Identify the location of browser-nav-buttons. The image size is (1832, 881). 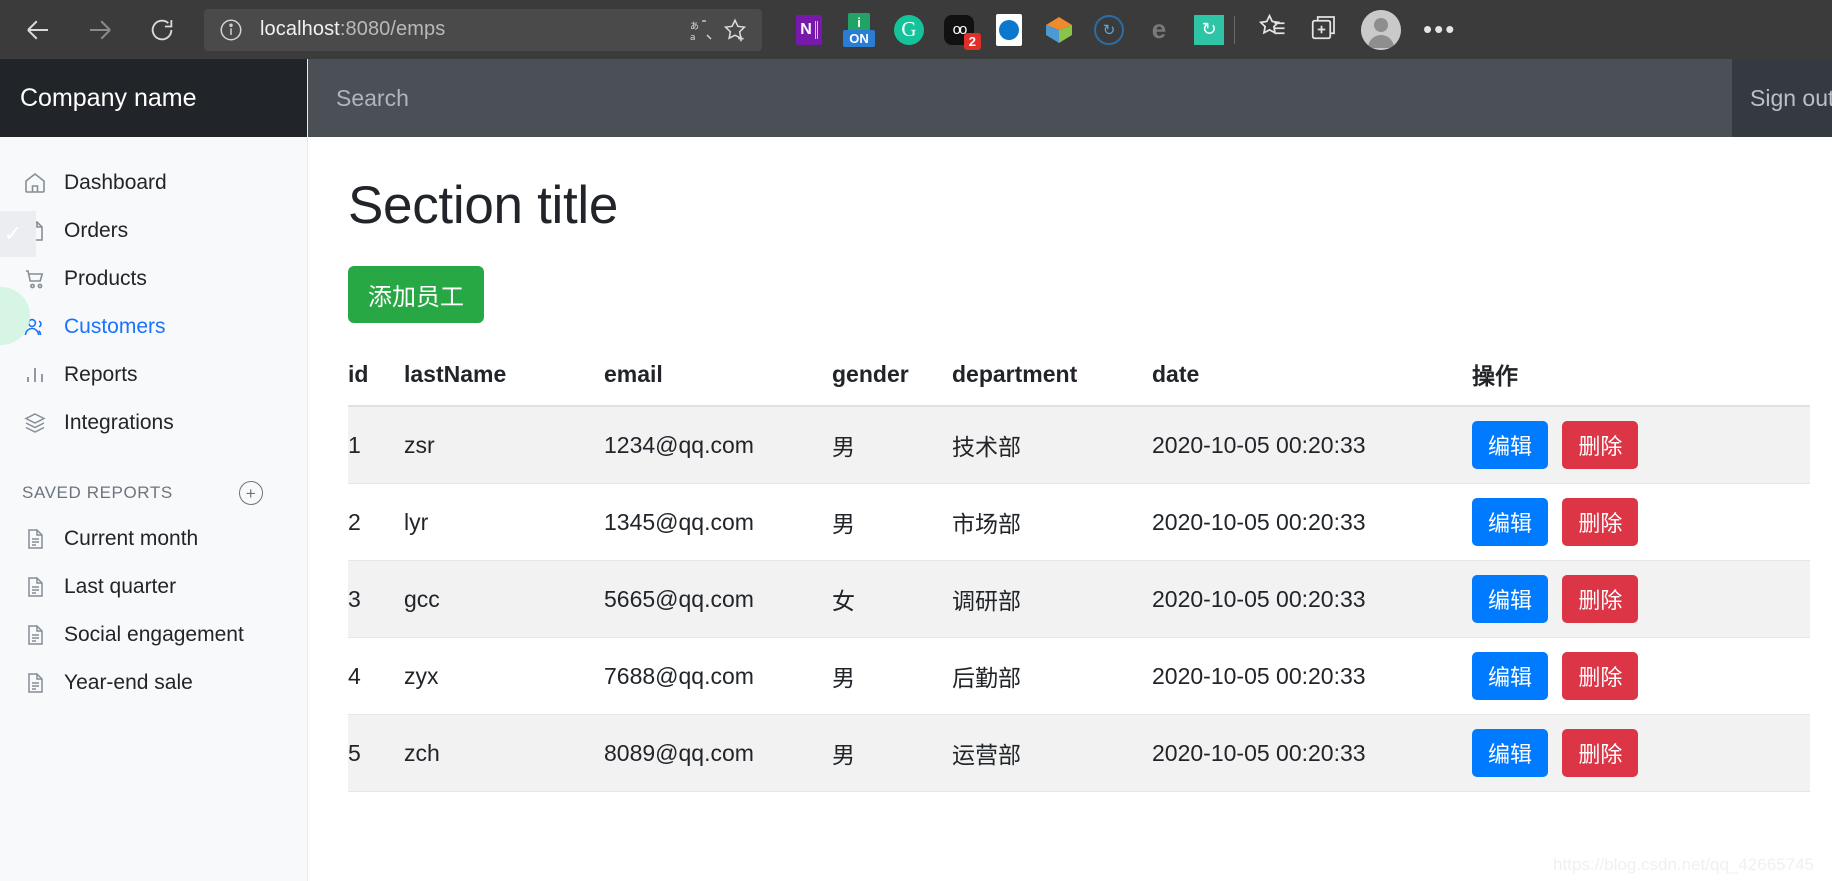
(91, 30).